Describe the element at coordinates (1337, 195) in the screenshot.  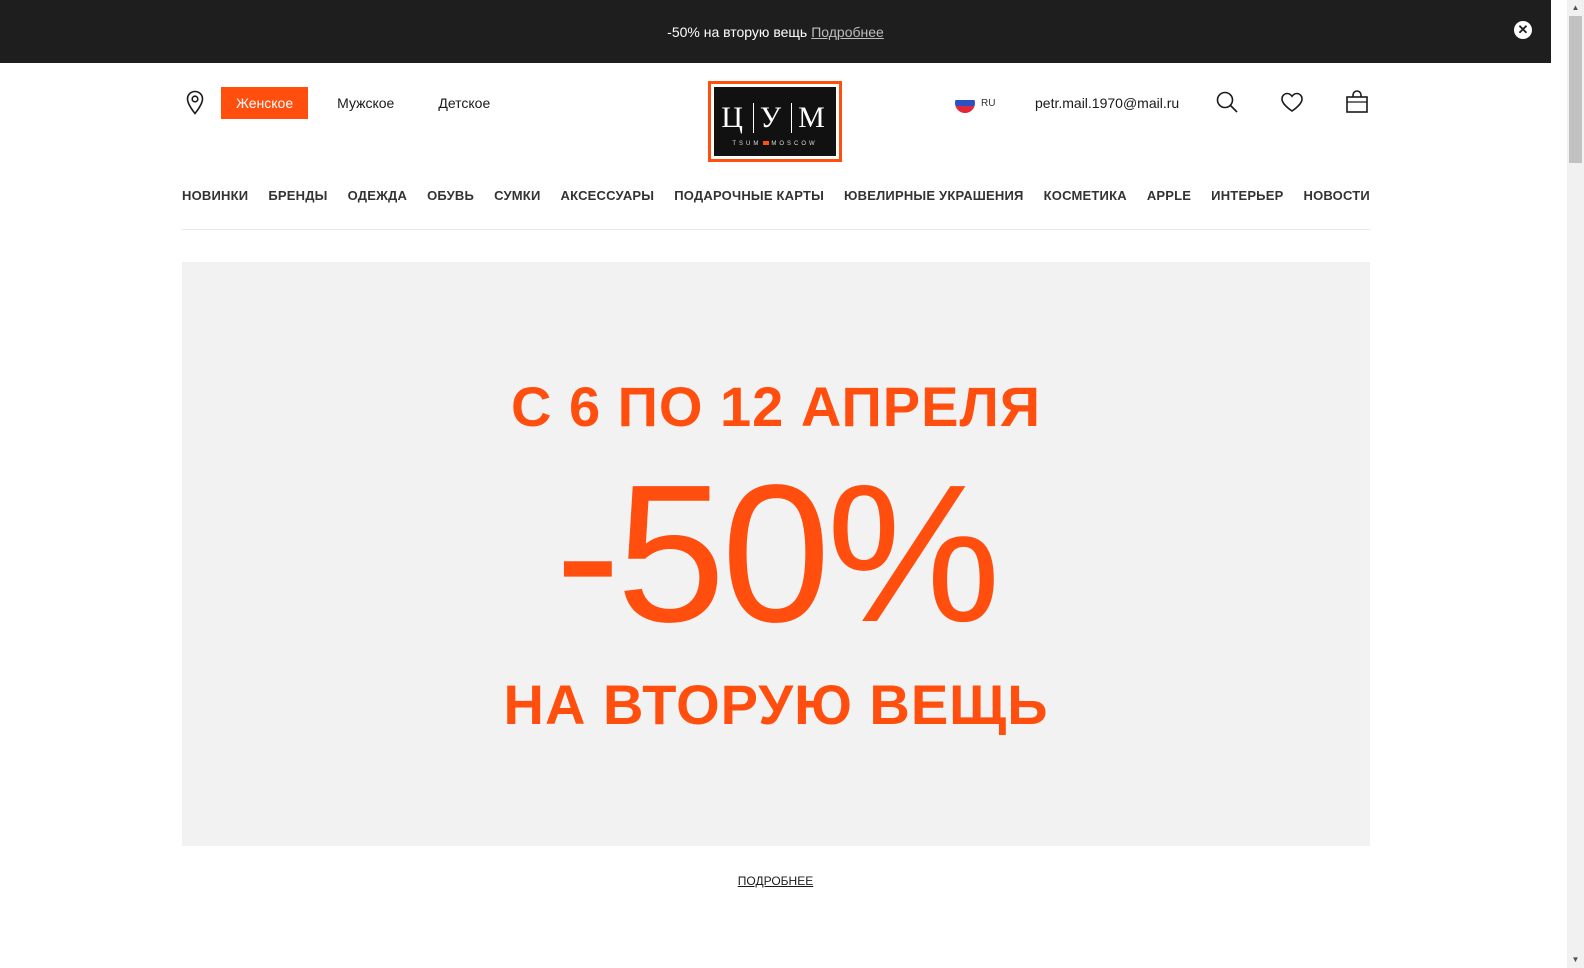
I see `nav-item-news: НОВОСТИ` at that location.